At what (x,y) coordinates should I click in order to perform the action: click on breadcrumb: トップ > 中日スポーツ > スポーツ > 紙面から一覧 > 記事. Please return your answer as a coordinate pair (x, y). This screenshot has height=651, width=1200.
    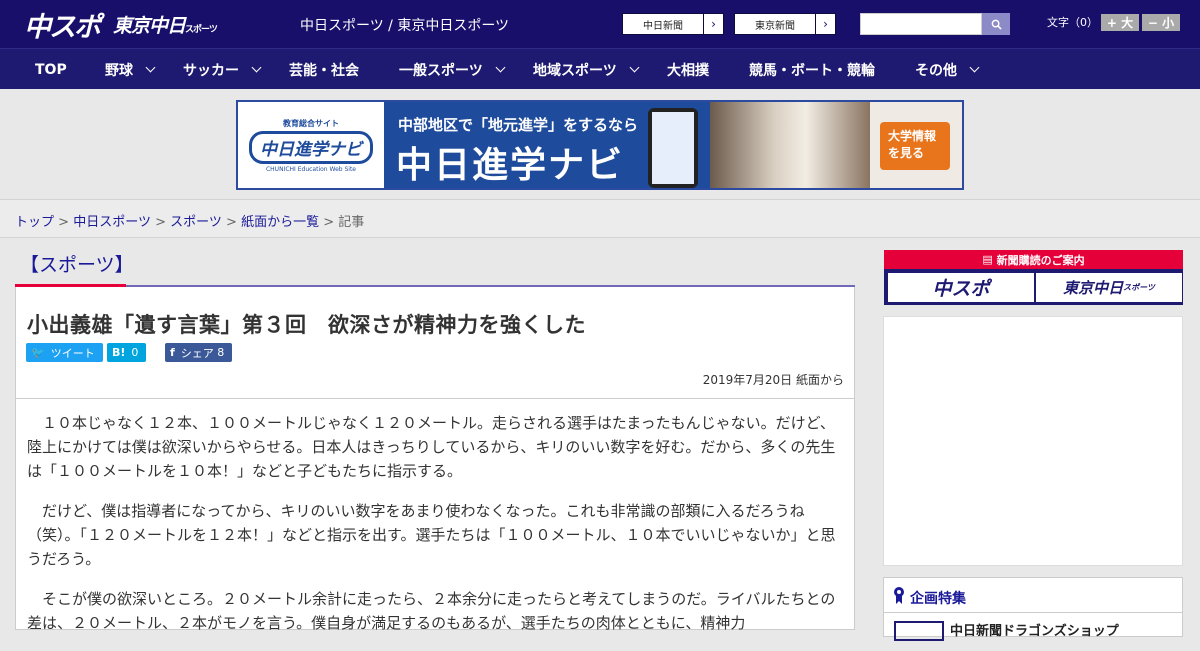
    Looking at the image, I should click on (190, 222).